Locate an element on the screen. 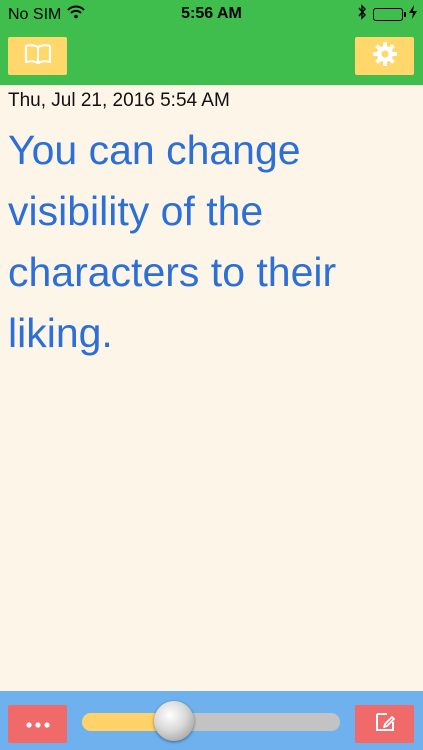 The height and width of the screenshot is (750, 423). bluetooth-icon is located at coordinates (362, 14).